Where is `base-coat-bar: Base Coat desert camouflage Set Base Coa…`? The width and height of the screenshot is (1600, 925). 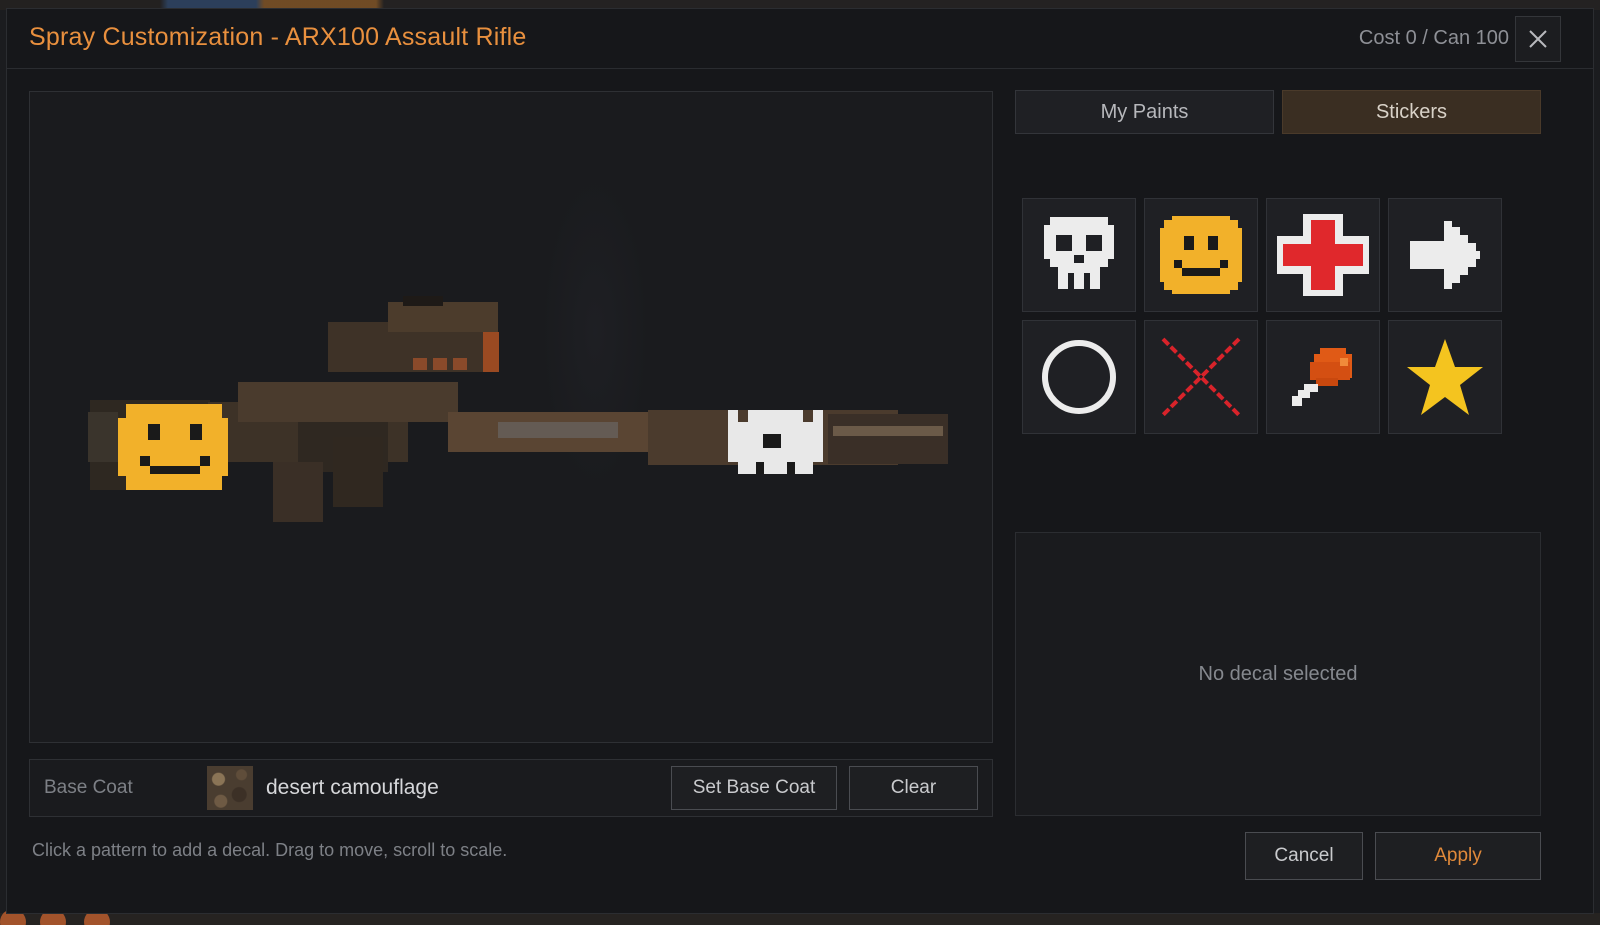
base-coat-bar: Base Coat desert camouflage Set Base Coa… is located at coordinates (511, 788).